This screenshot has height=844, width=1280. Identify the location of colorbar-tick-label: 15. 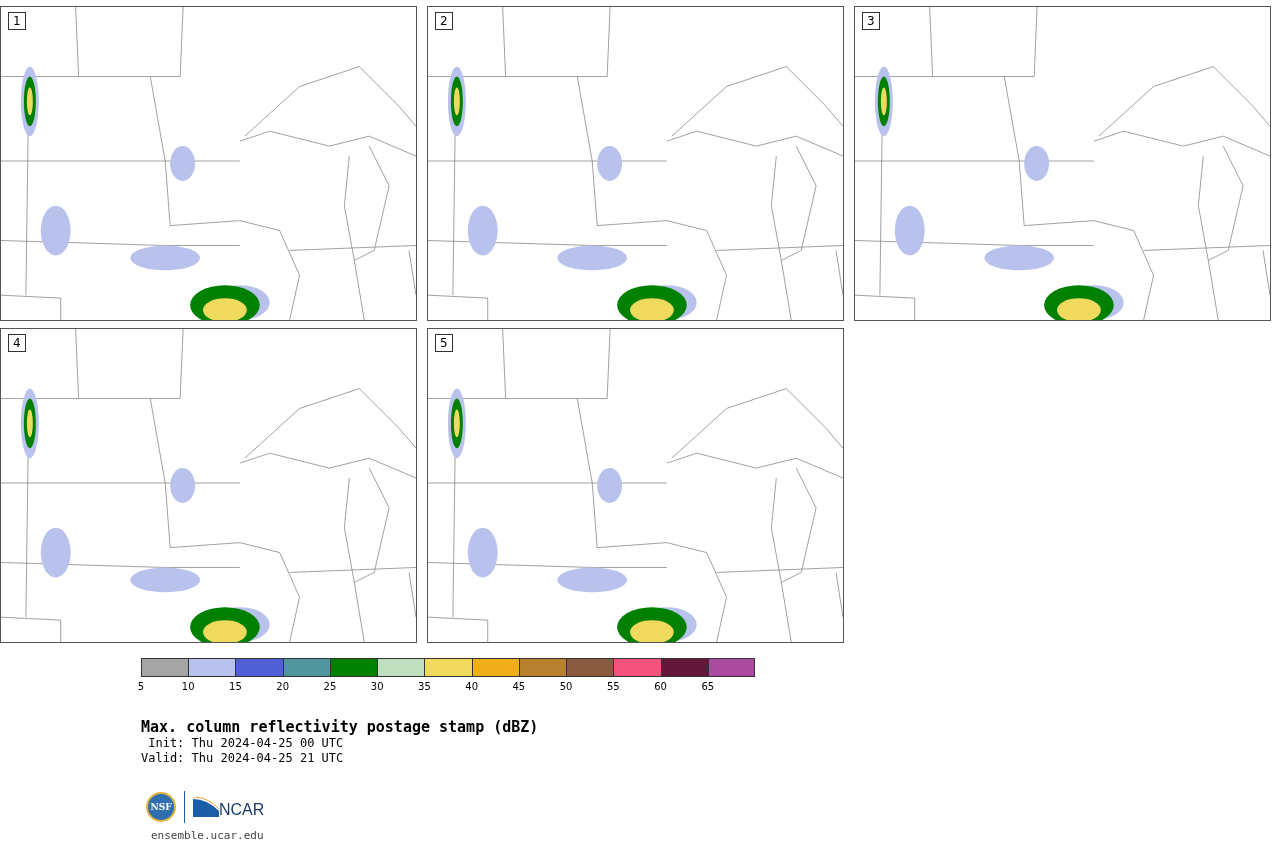
(235, 686).